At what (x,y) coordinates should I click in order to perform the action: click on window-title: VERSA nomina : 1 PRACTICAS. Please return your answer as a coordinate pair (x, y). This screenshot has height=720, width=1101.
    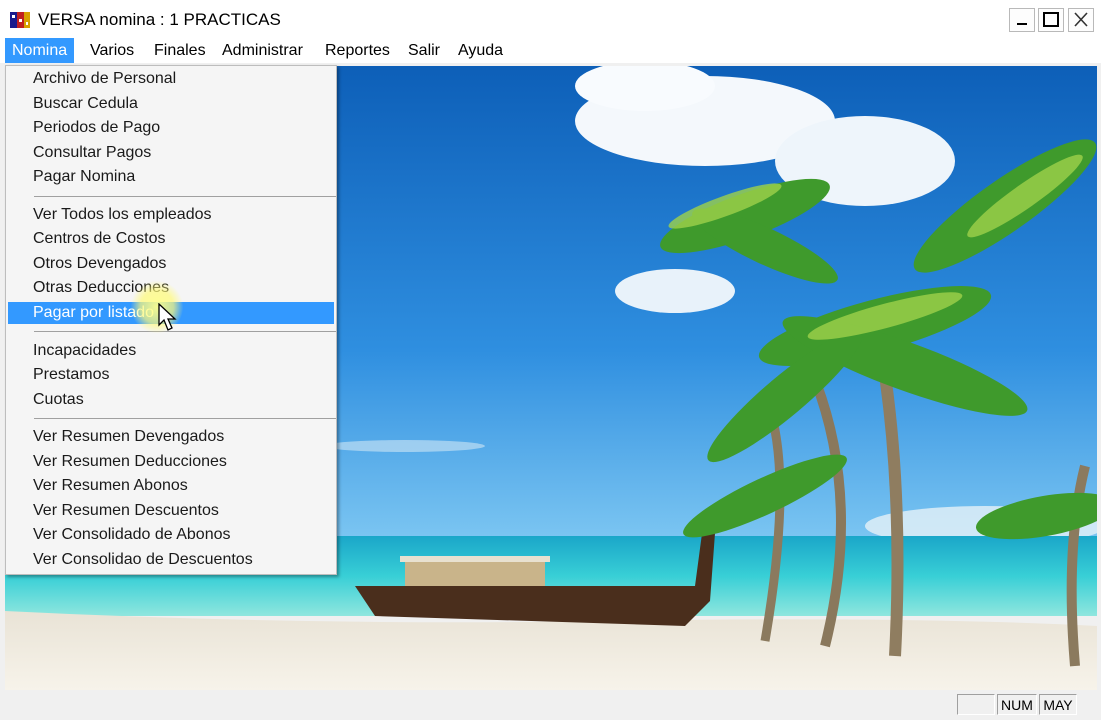
    Looking at the image, I should click on (159, 19).